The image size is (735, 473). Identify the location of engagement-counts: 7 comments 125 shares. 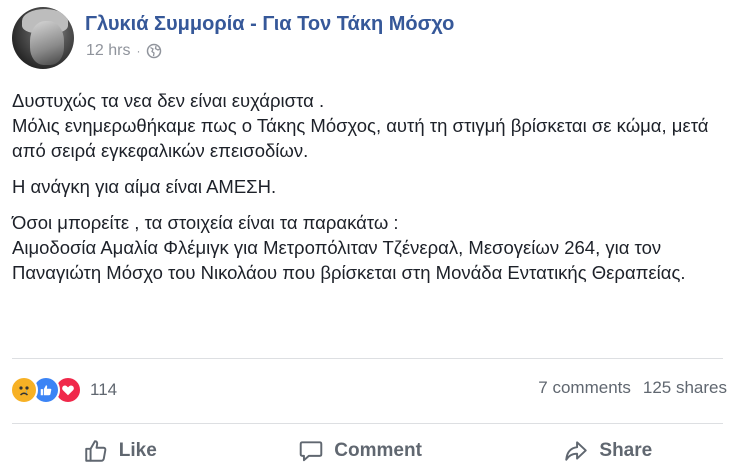
(632, 388).